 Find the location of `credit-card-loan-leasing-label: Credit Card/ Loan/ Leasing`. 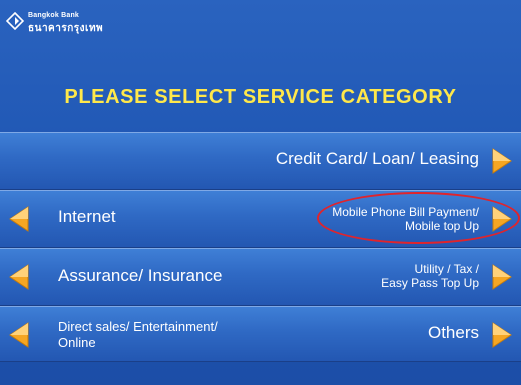

credit-card-loan-leasing-label: Credit Card/ Loan/ Leasing is located at coordinates (377, 158).